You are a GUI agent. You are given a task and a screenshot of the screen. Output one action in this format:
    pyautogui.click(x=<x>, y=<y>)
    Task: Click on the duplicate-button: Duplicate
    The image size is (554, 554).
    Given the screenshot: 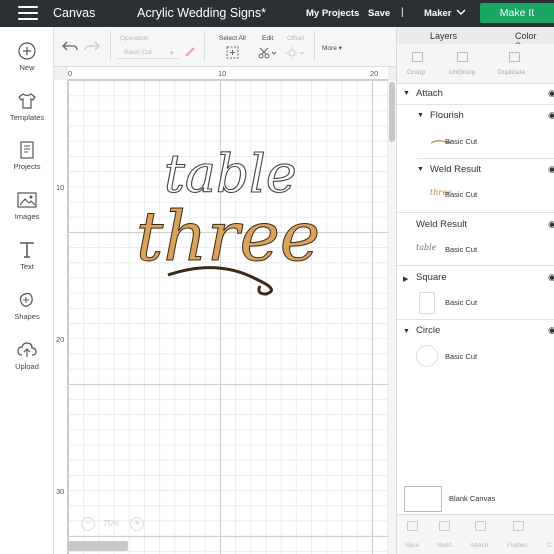 What is the action you would take?
    pyautogui.click(x=511, y=72)
    